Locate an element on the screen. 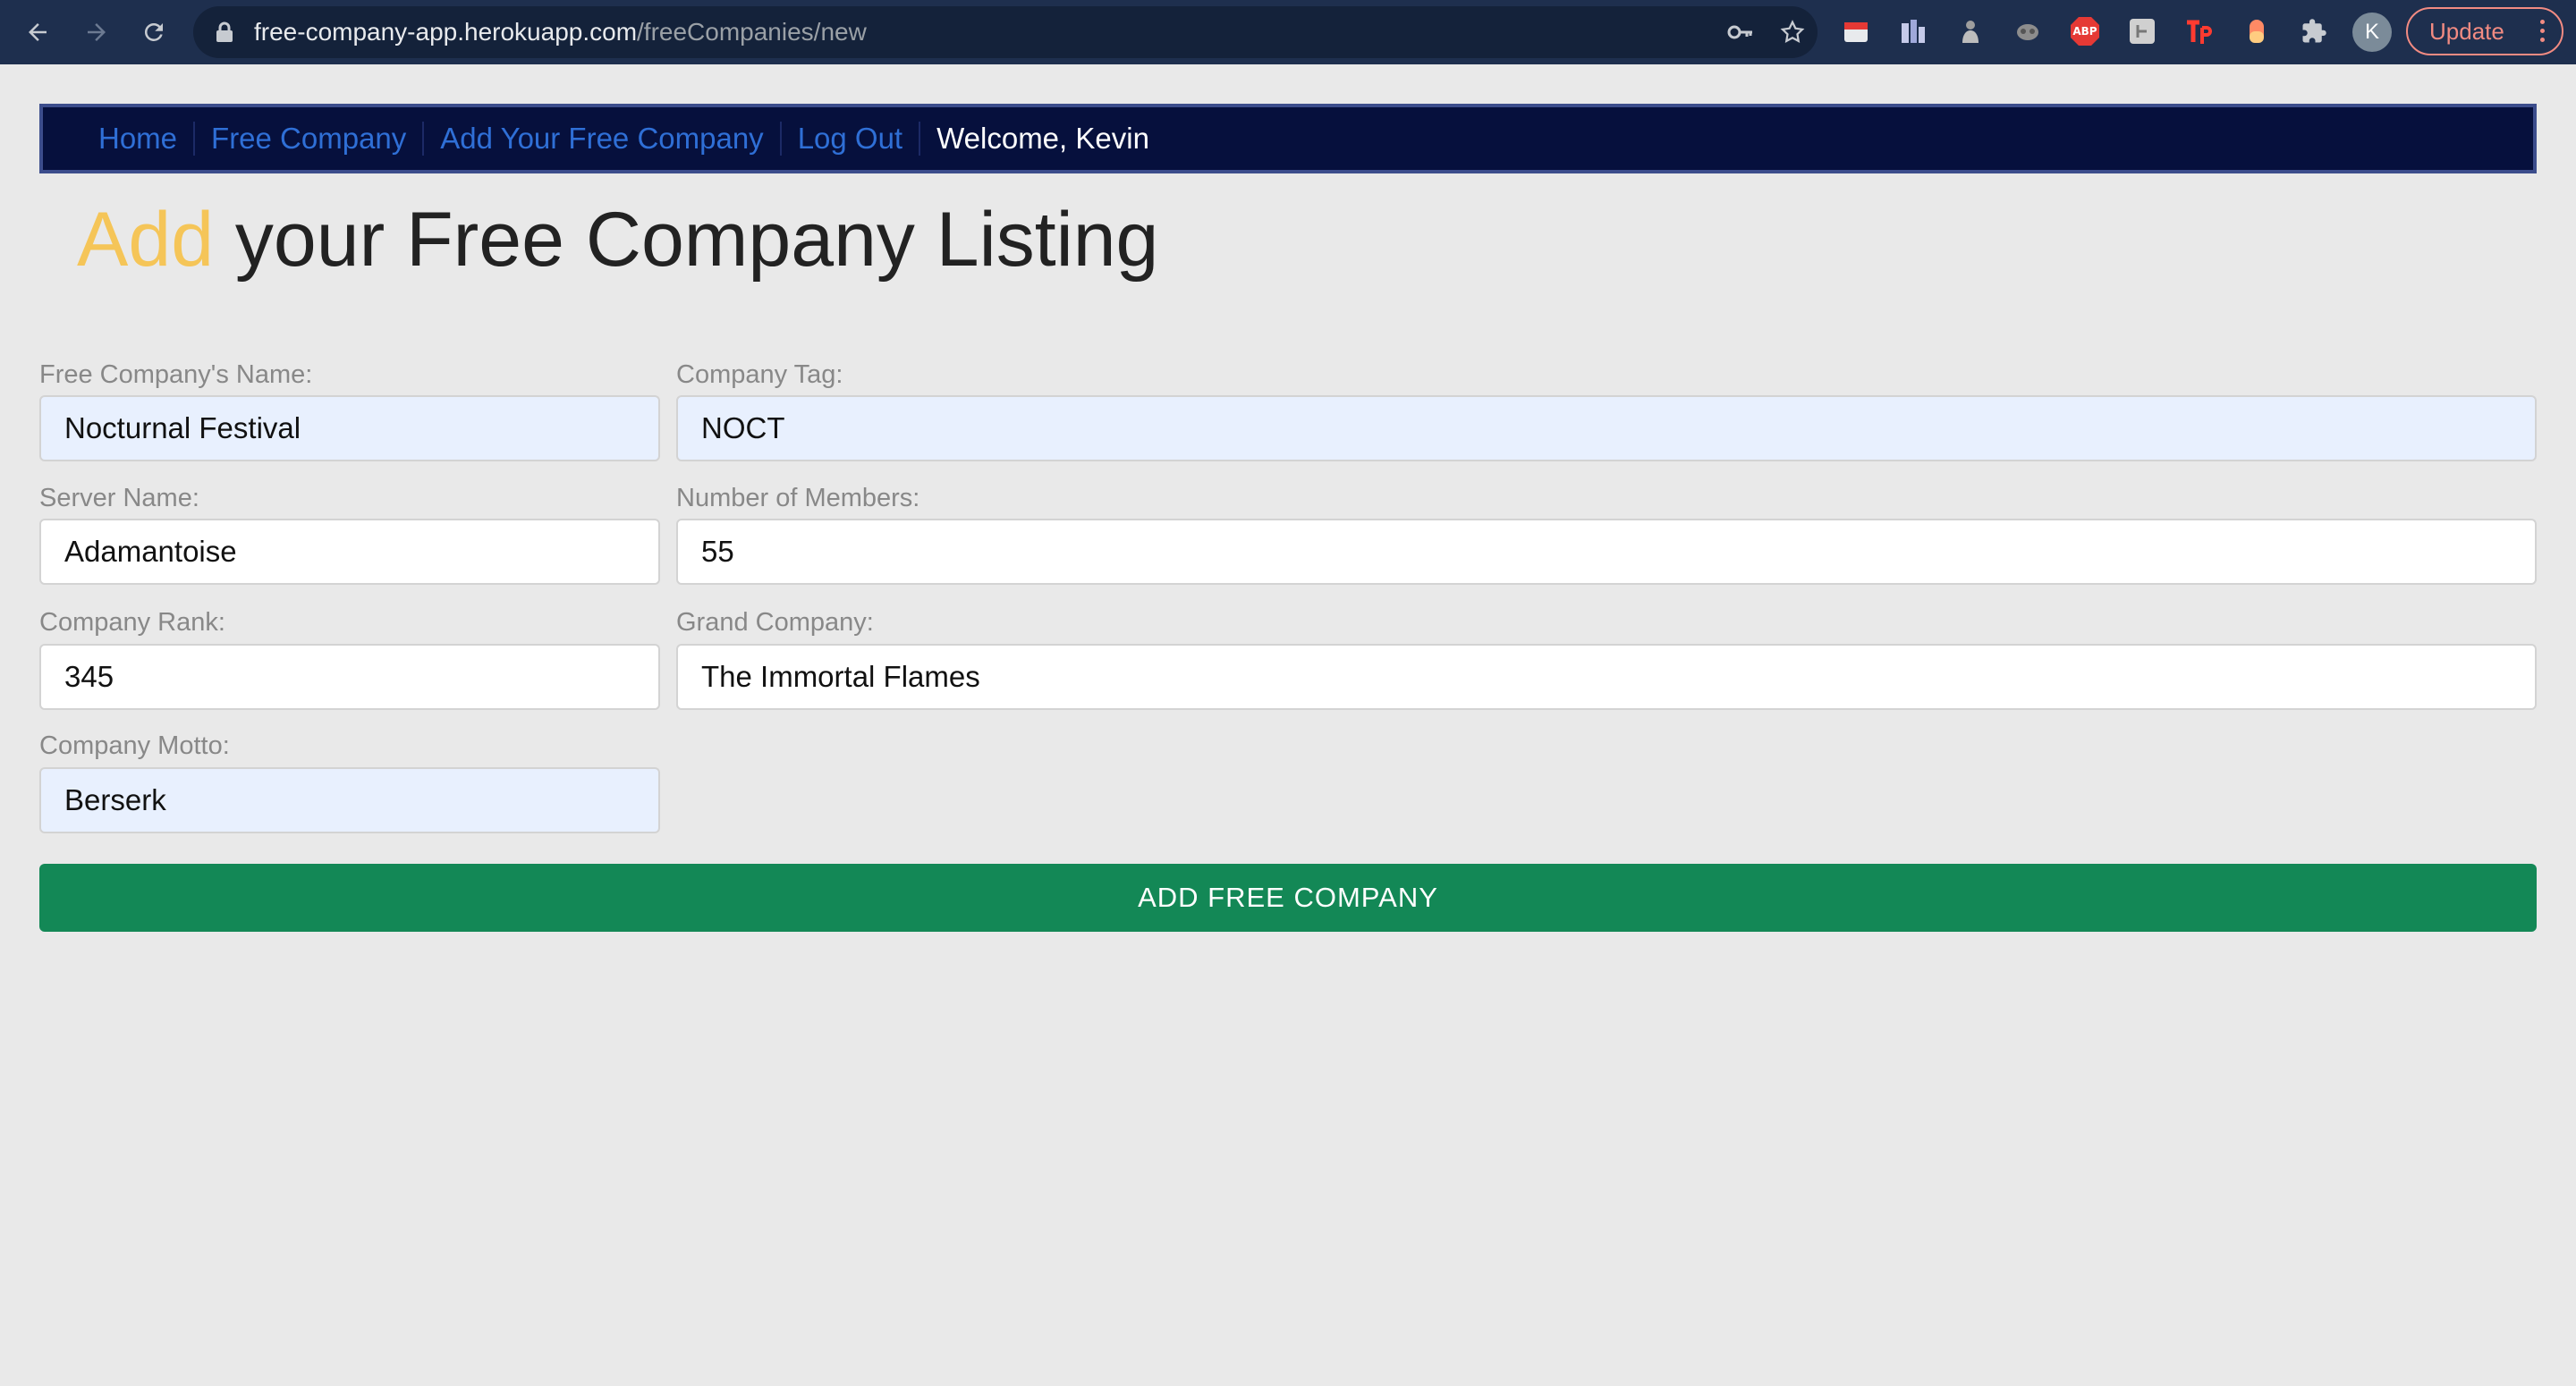  adblock-plus-icon: ABP is located at coordinates (2085, 31).